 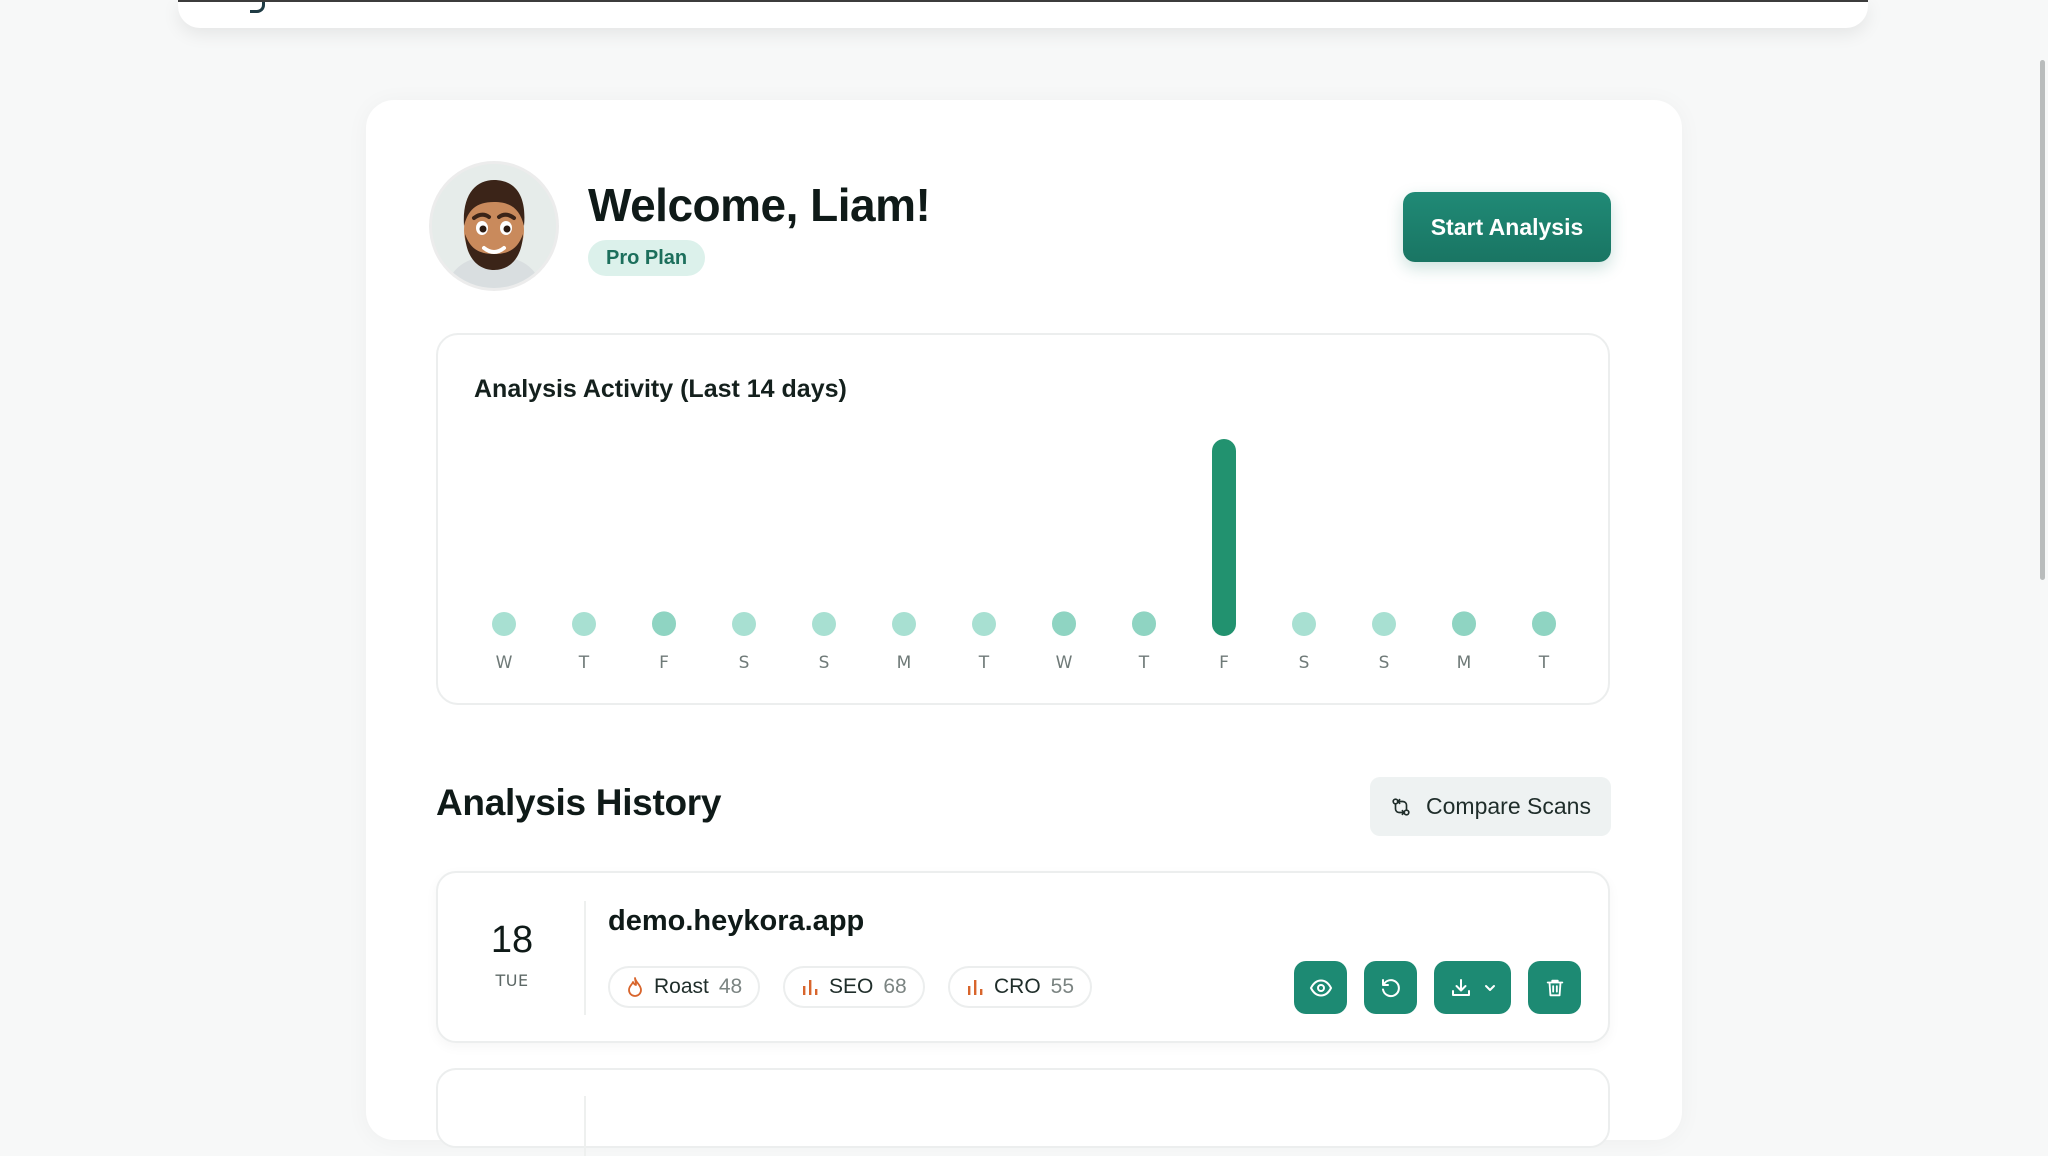 I want to click on roast-label: Roast, so click(x=681, y=986).